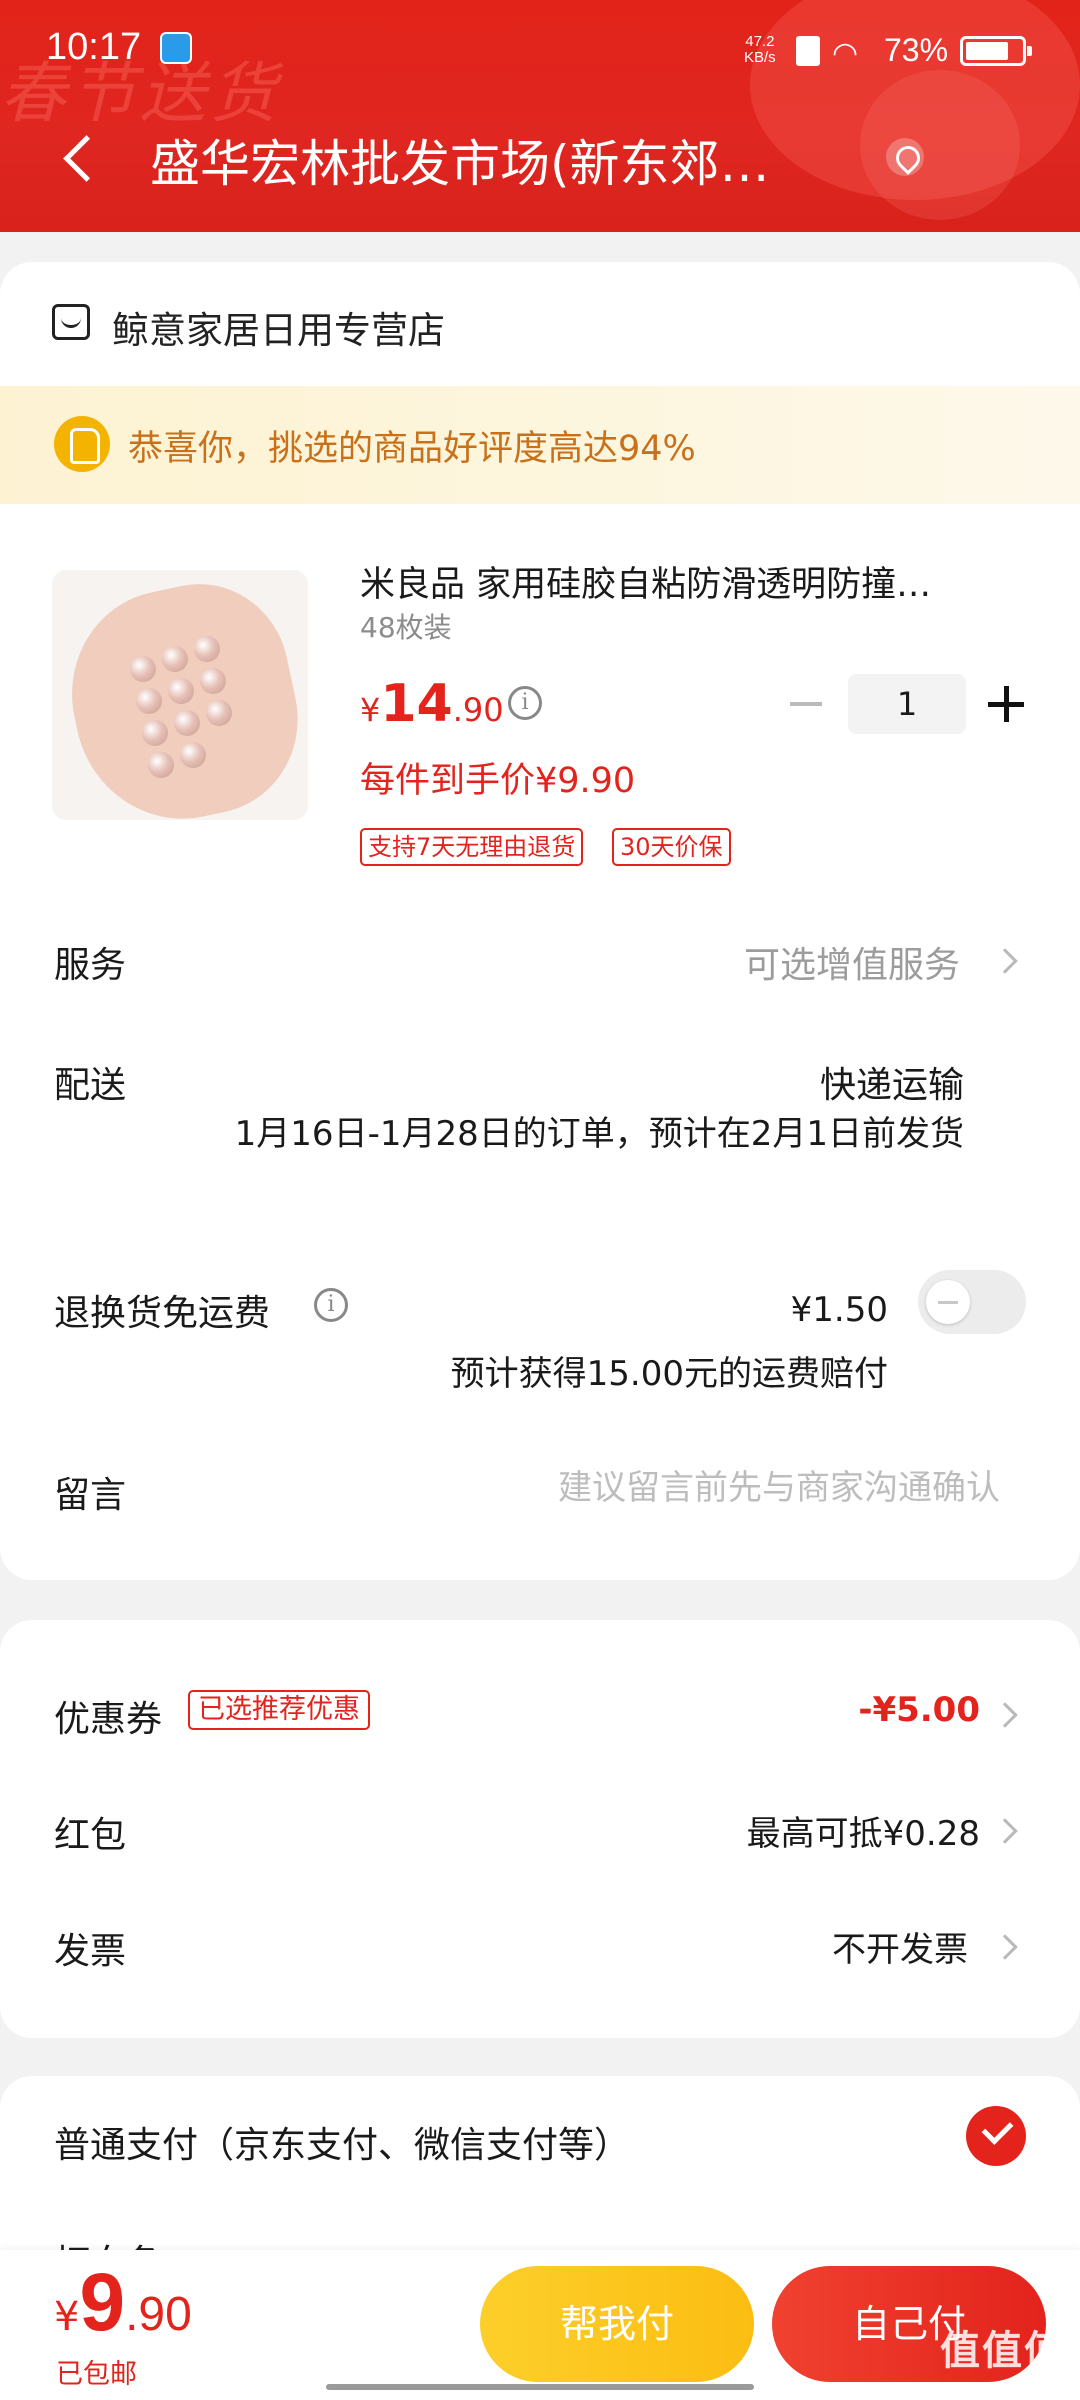 The width and height of the screenshot is (1080, 2400). I want to click on network-speed: 47.2 KB/s, so click(760, 50).